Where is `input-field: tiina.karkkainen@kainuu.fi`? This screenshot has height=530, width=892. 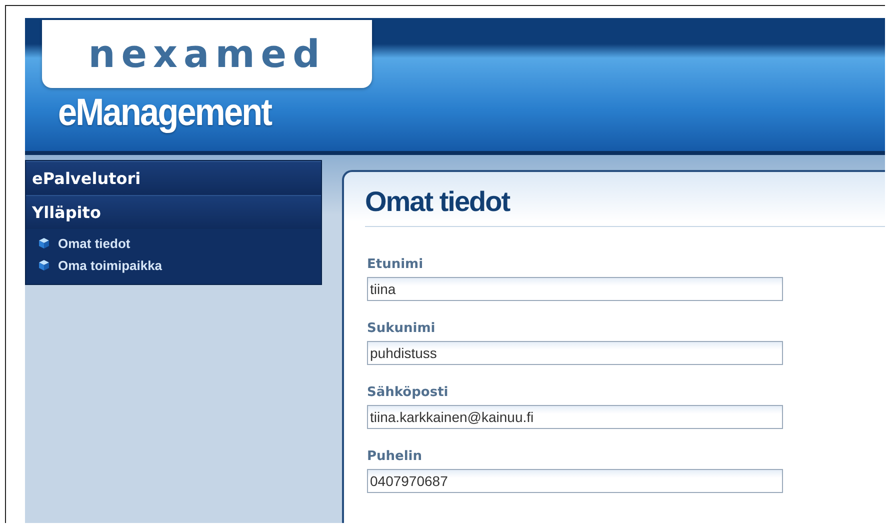
input-field: tiina.karkkainen@kainuu.fi is located at coordinates (575, 417).